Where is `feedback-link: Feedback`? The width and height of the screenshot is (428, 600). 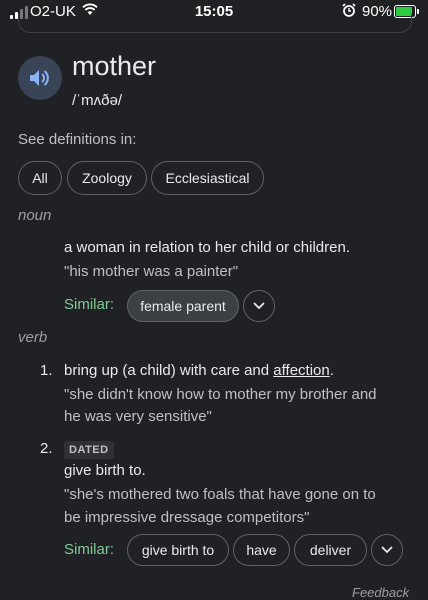
feedback-link: Feedback is located at coordinates (380, 592).